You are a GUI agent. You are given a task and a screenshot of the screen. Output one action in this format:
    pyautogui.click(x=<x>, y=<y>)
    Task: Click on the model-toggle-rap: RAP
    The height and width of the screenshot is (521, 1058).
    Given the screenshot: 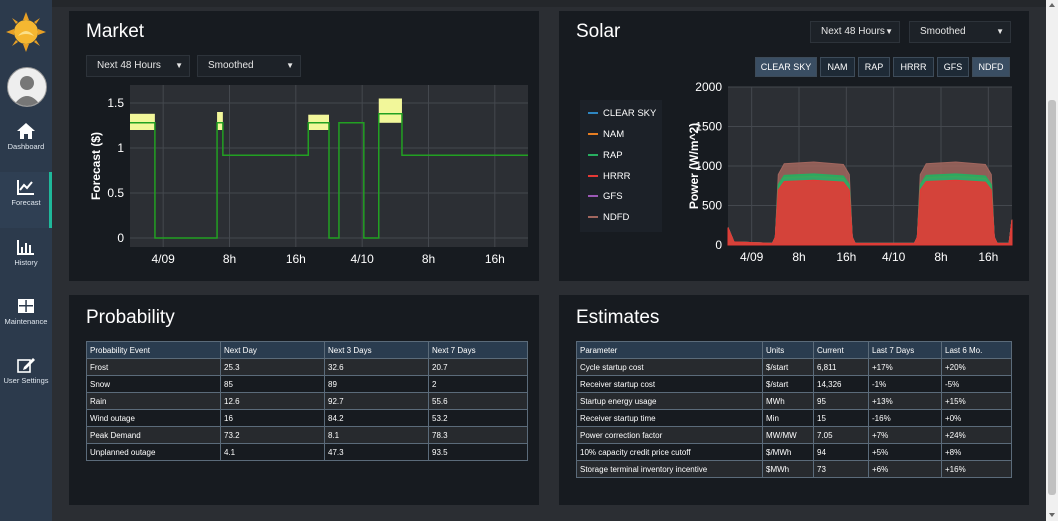 What is the action you would take?
    pyautogui.click(x=874, y=67)
    